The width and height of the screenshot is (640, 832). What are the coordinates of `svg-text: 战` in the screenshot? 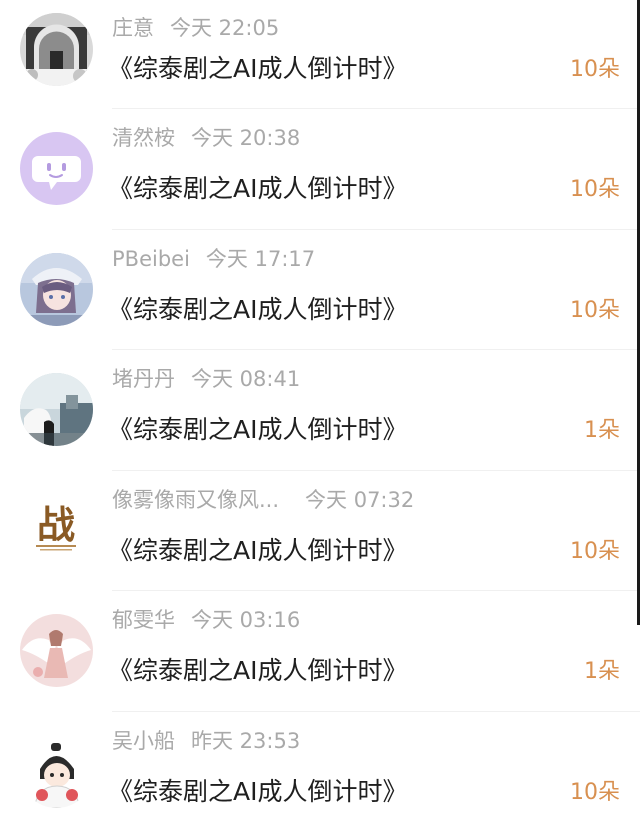 It's located at (56, 524).